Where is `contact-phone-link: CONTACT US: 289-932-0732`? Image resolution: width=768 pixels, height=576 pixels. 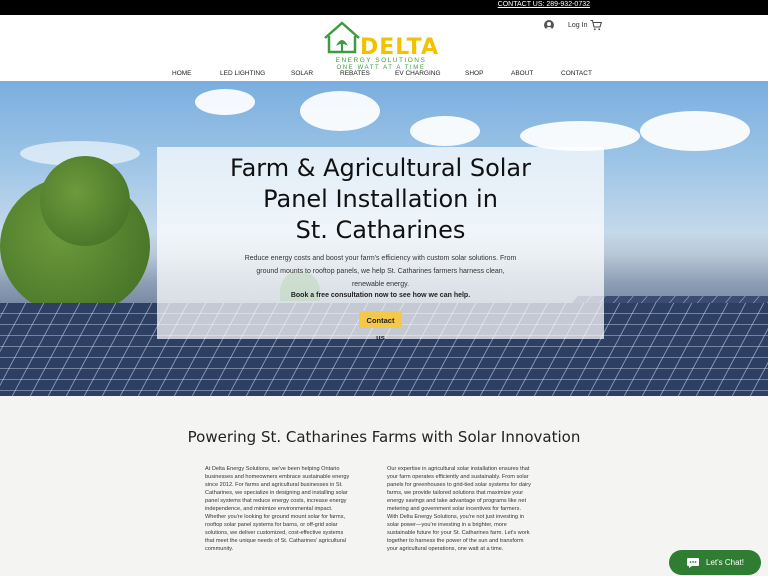
contact-phone-link: CONTACT US: 289-932-0732 is located at coordinates (544, 4).